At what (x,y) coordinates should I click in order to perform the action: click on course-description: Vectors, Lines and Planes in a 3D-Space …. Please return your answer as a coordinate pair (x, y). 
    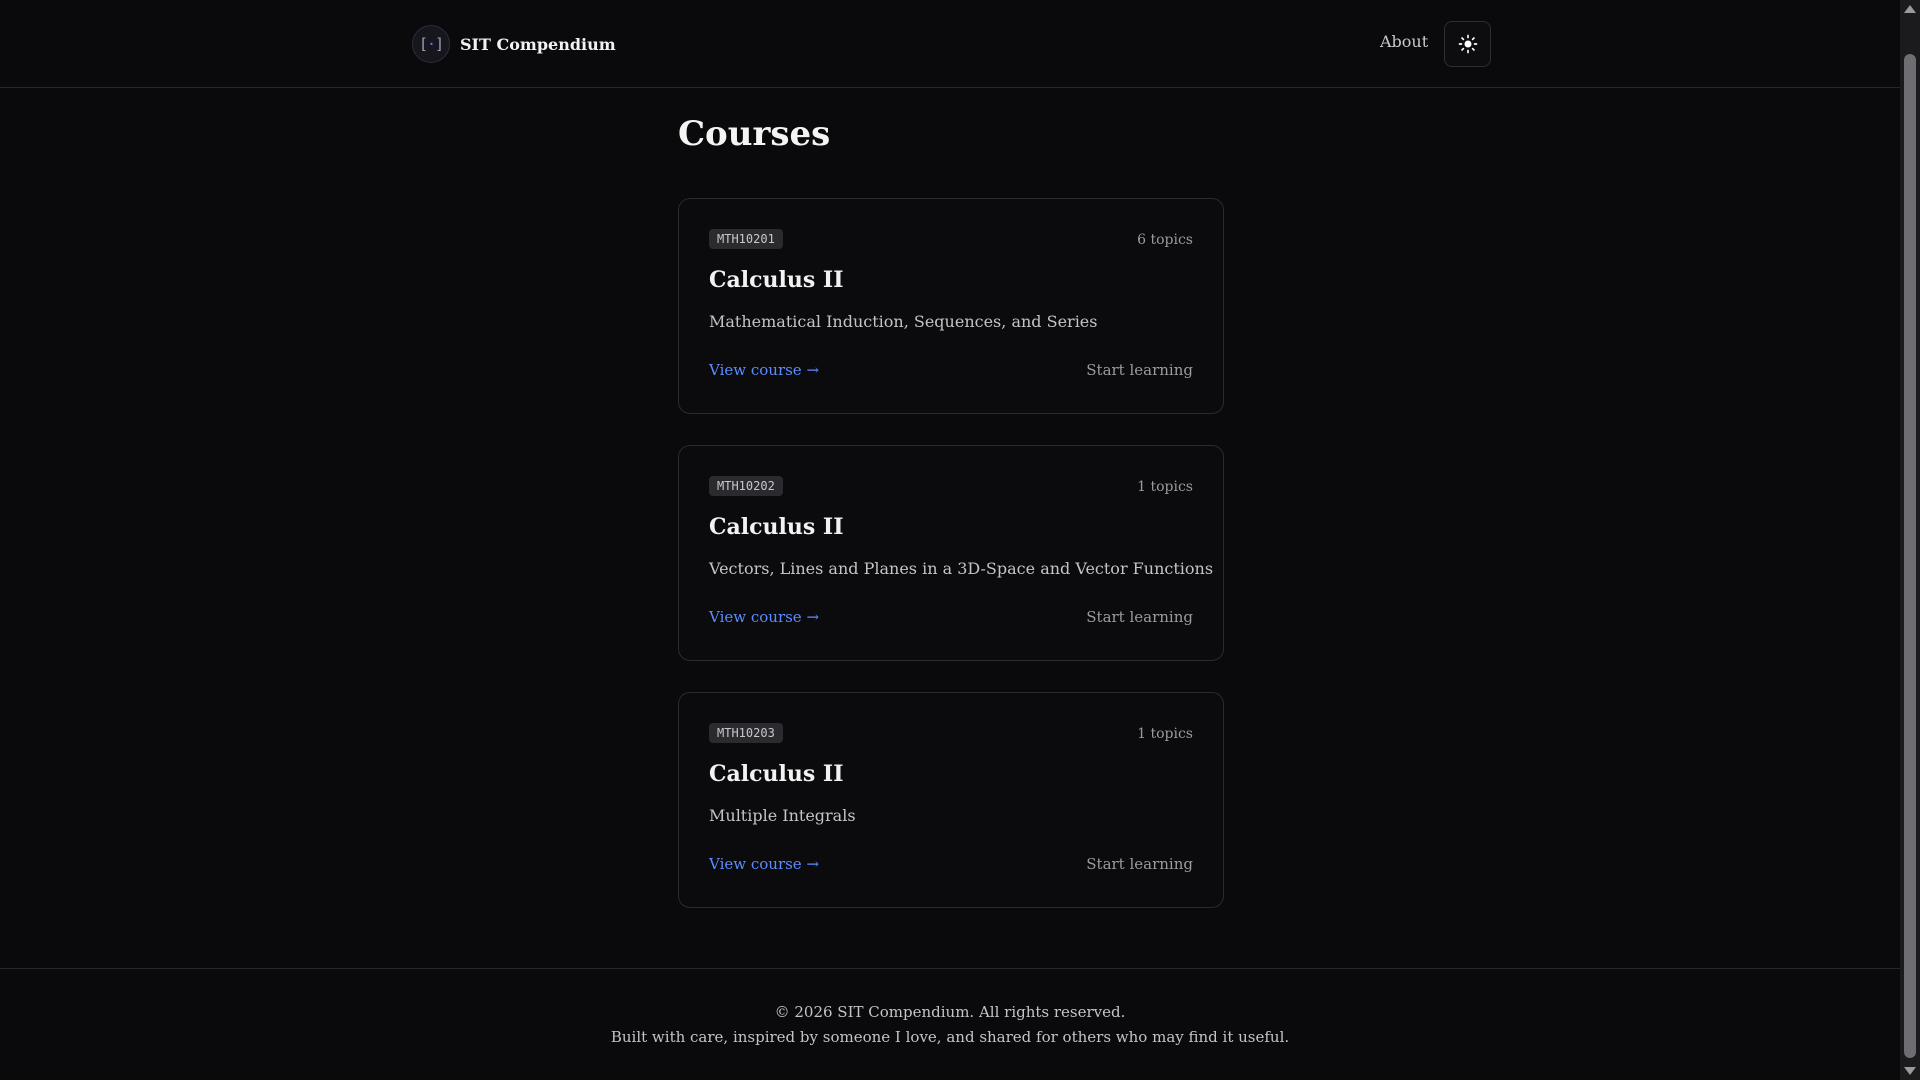
    Looking at the image, I should click on (961, 568).